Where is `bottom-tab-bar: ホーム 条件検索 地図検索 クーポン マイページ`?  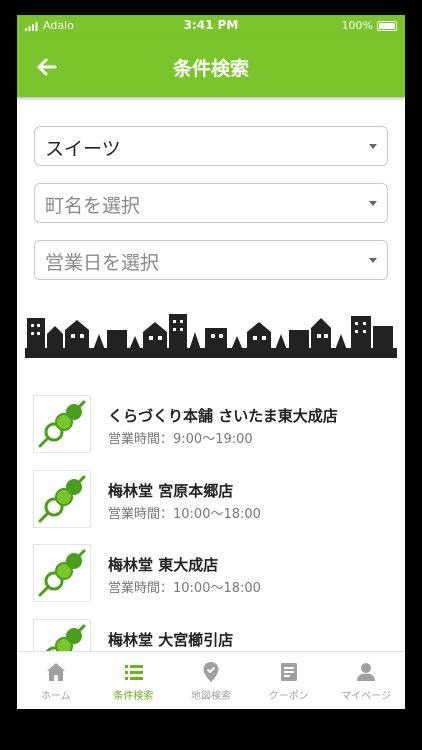 bottom-tab-bar: ホーム 条件検索 地図検索 クーポン マイページ is located at coordinates (211, 680).